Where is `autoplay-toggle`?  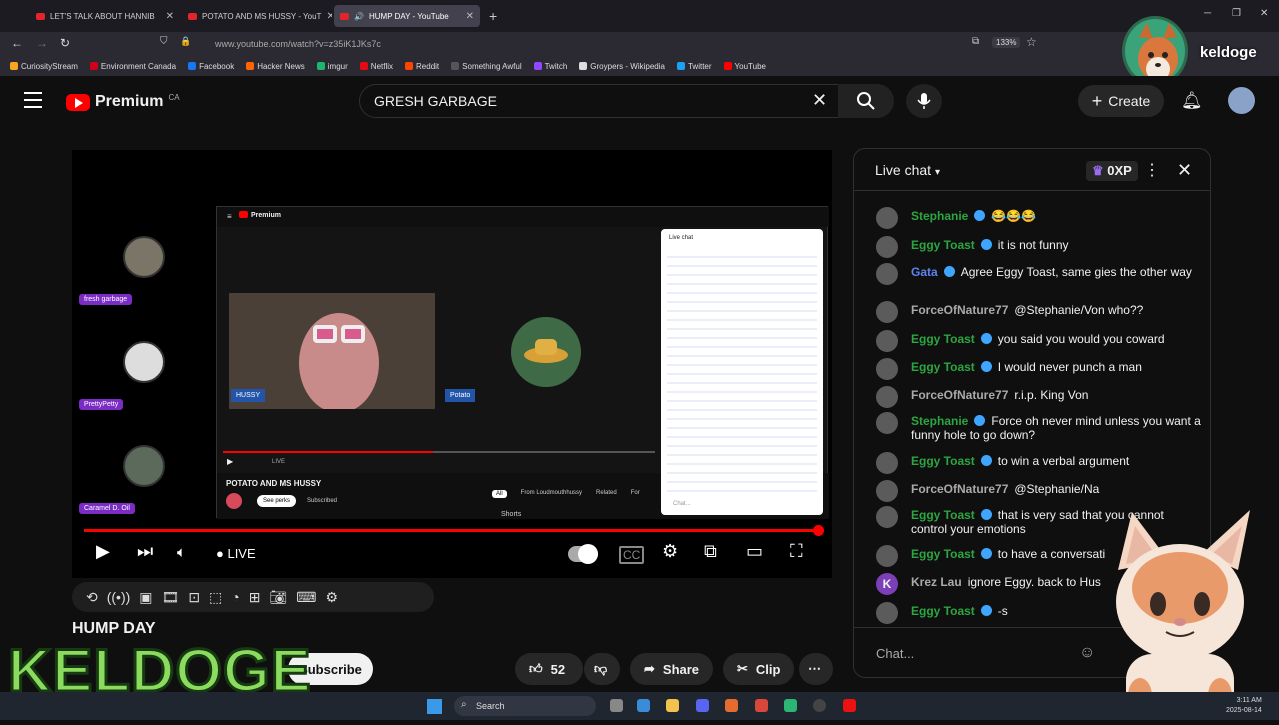 autoplay-toggle is located at coordinates (583, 554).